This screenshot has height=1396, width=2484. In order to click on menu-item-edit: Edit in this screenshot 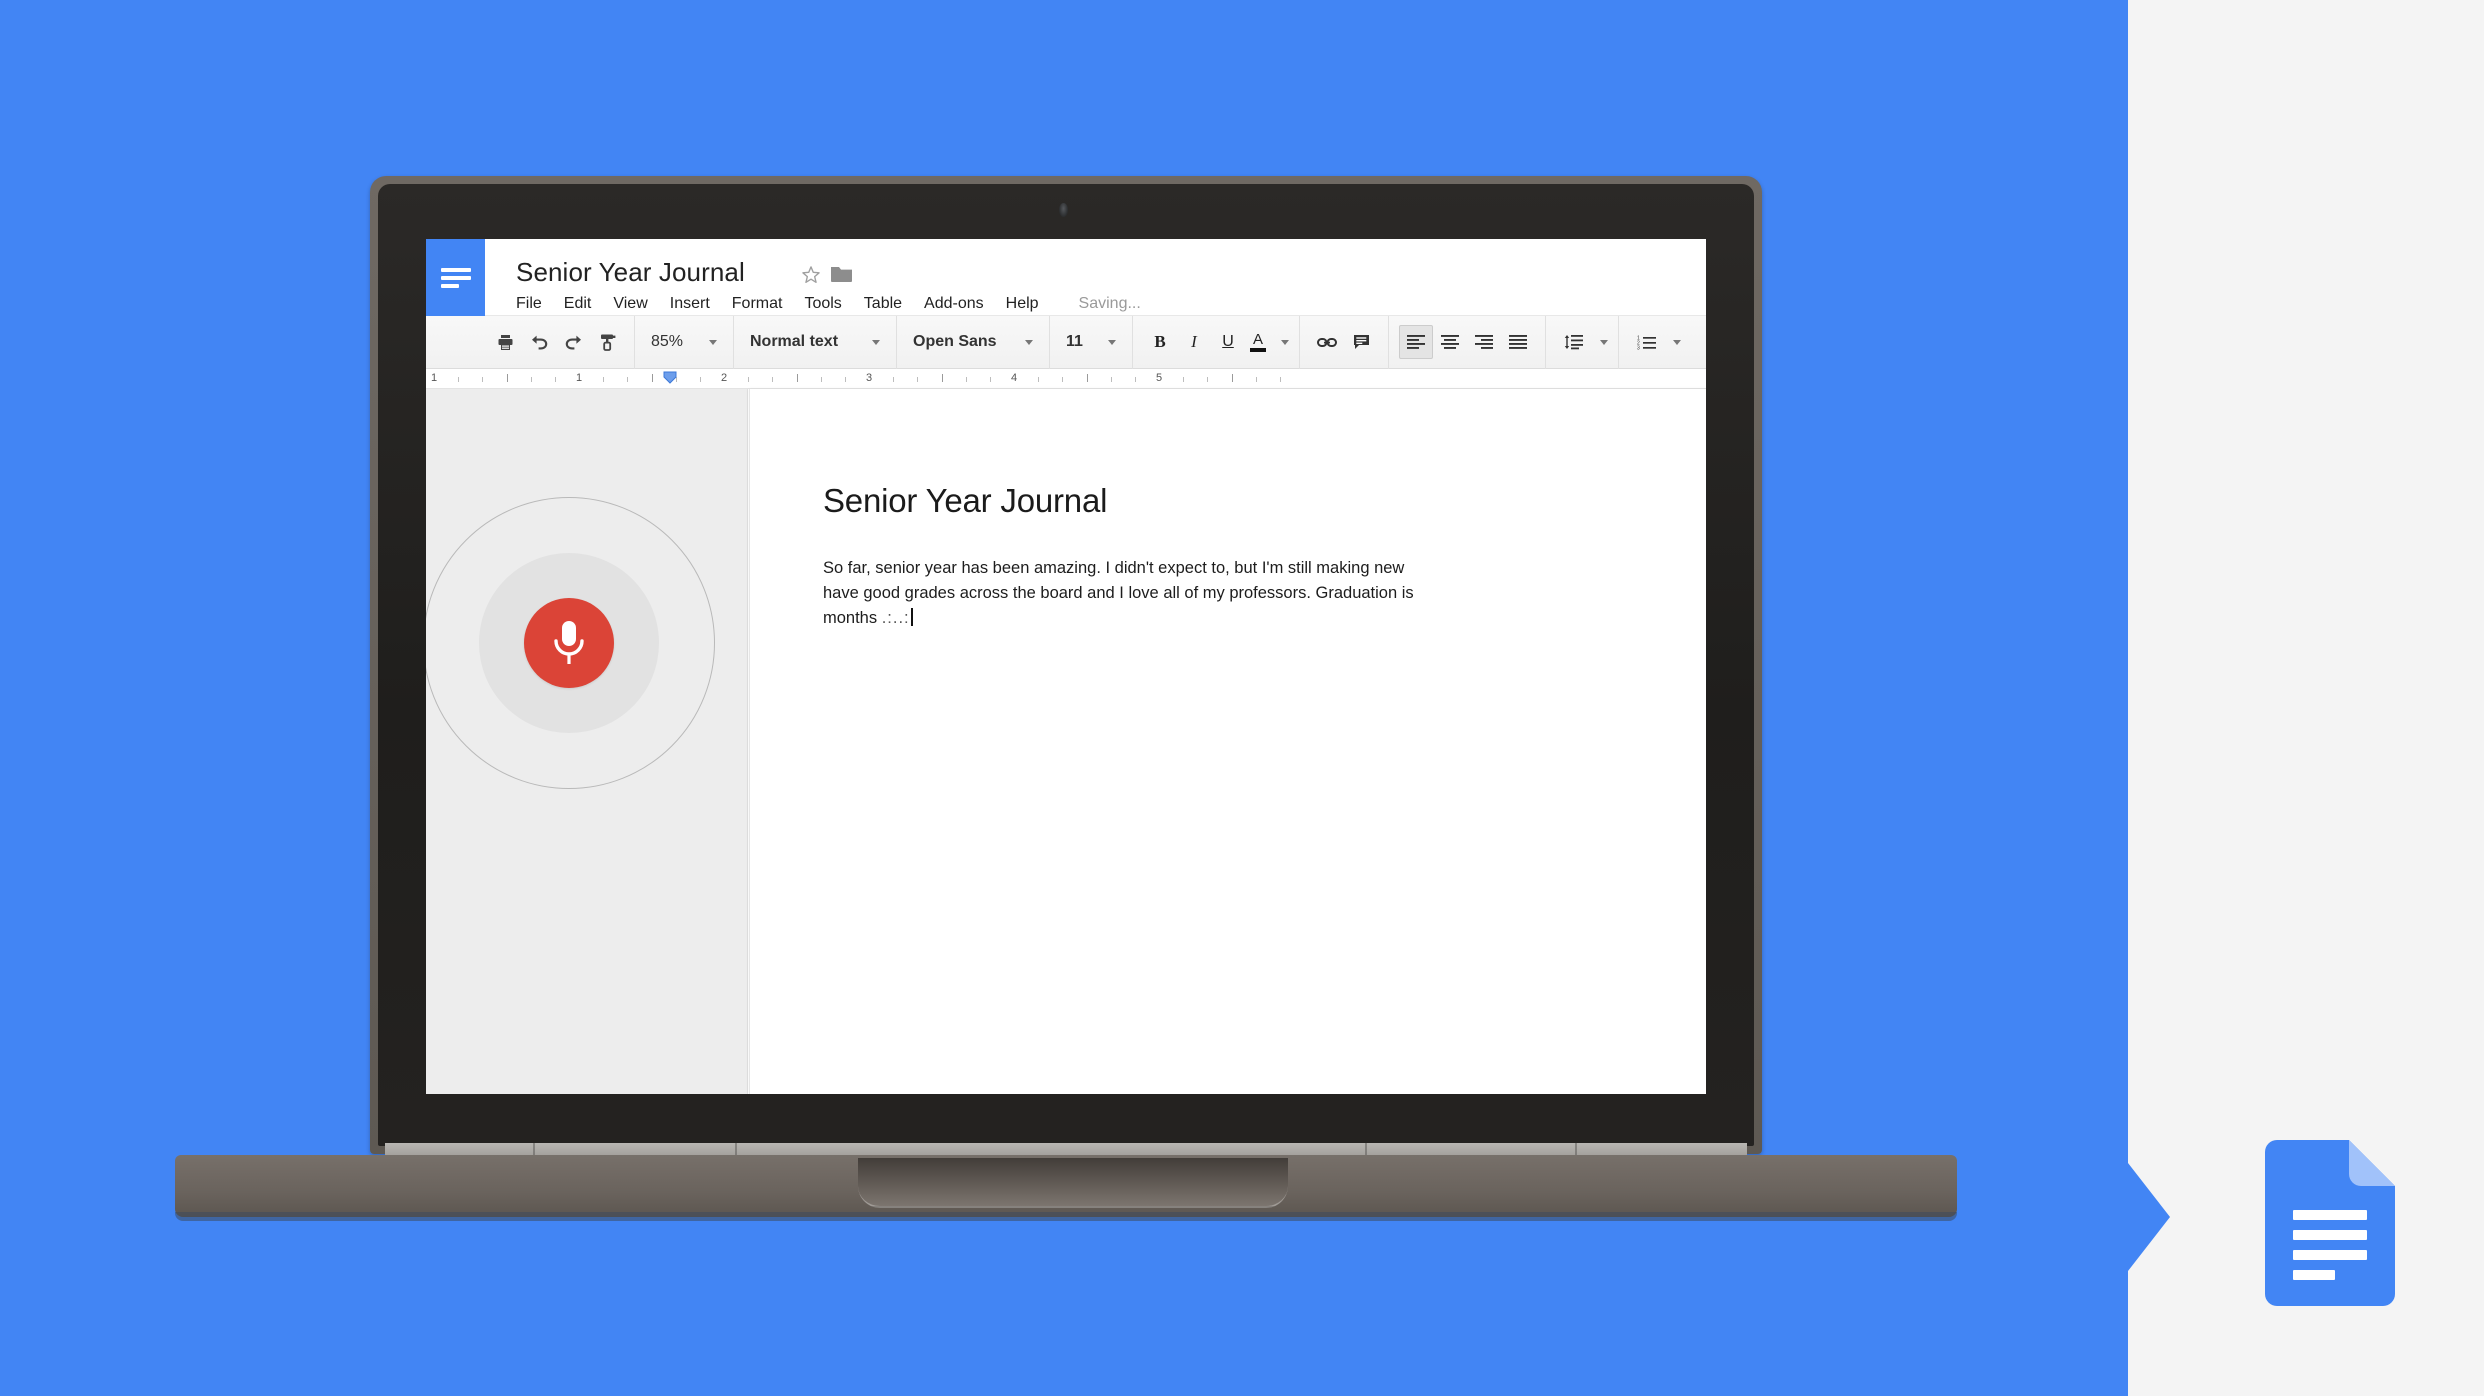, I will do `click(584, 304)`.